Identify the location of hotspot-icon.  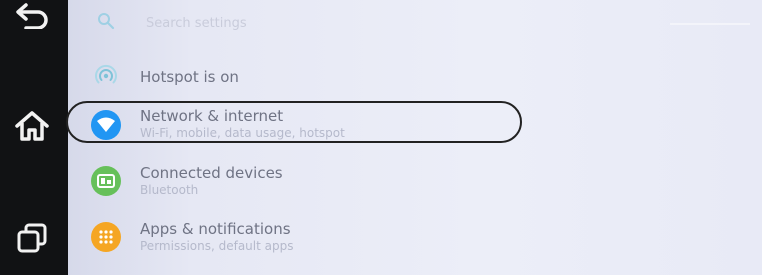
(106, 77).